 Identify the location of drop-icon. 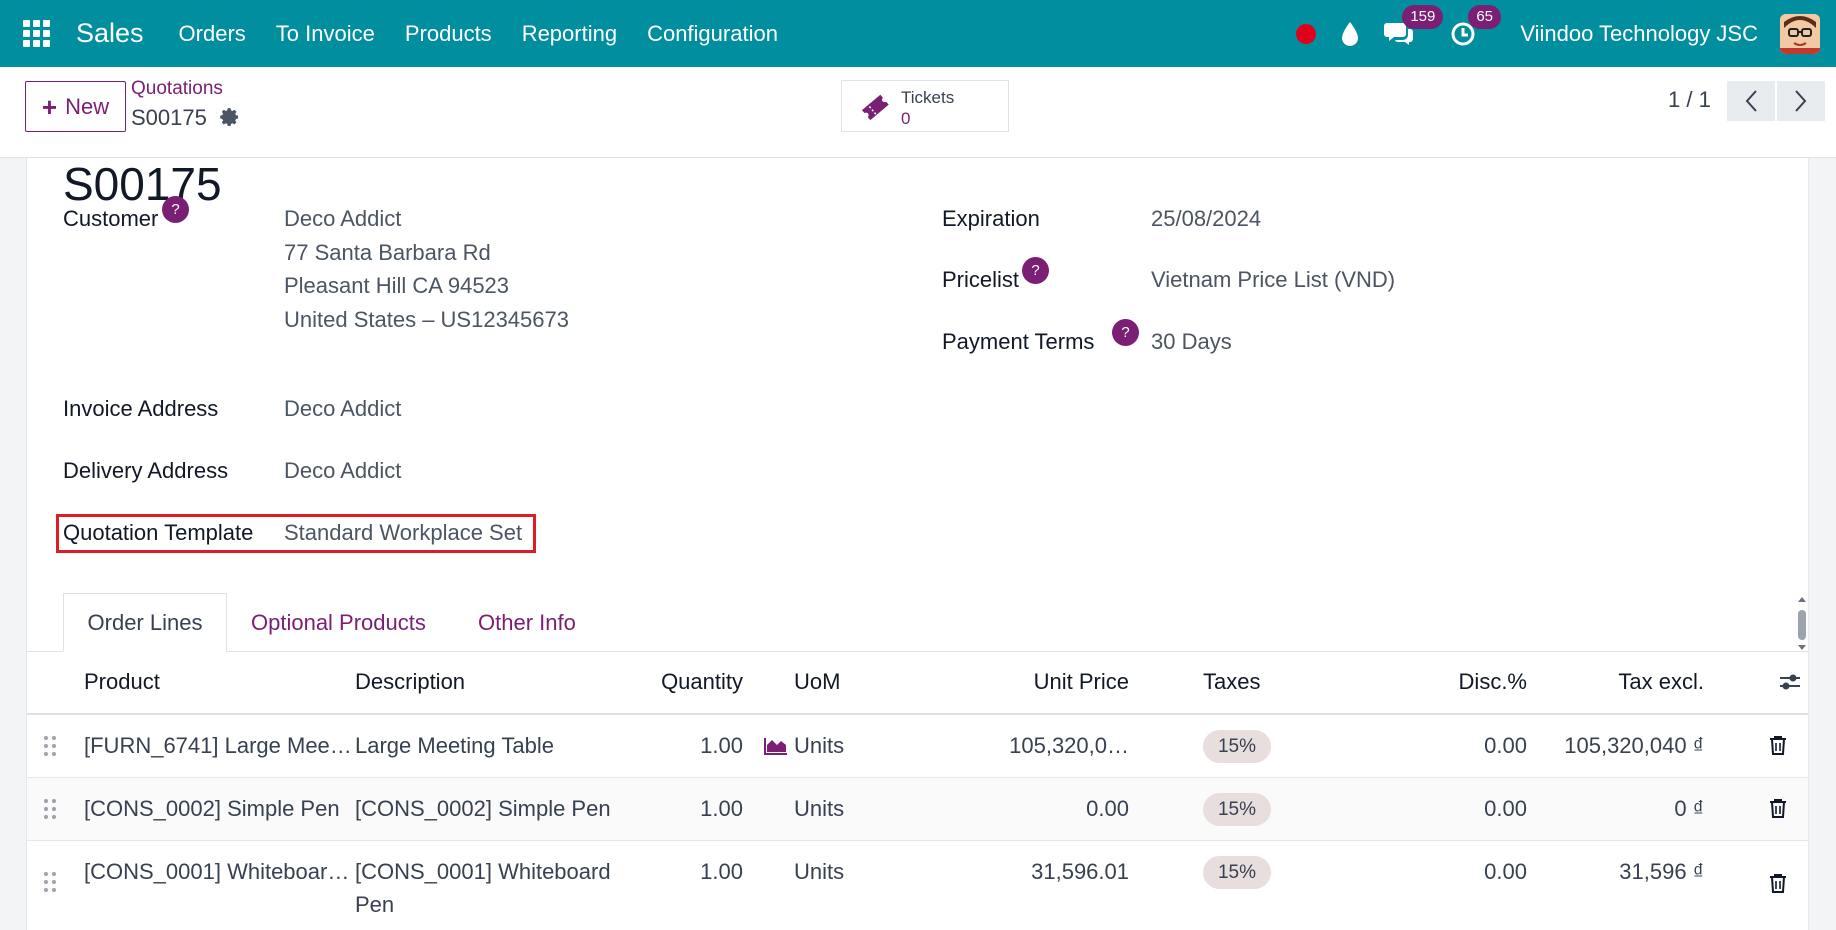
(1350, 34).